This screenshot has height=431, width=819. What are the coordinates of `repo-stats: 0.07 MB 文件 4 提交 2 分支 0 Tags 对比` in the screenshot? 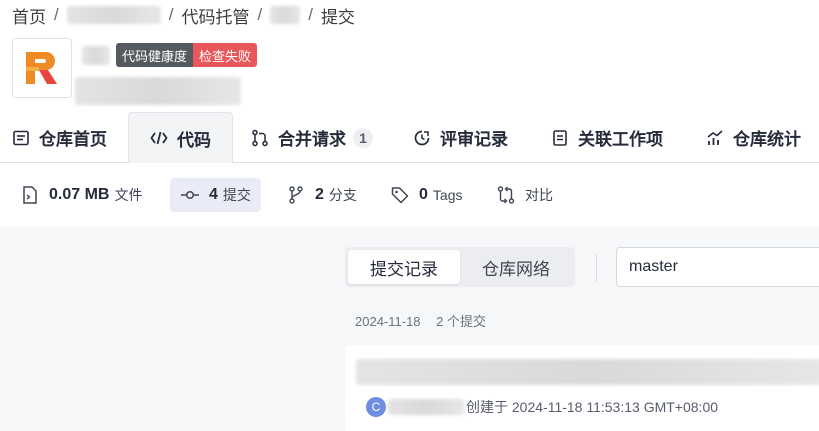 It's located at (409, 195).